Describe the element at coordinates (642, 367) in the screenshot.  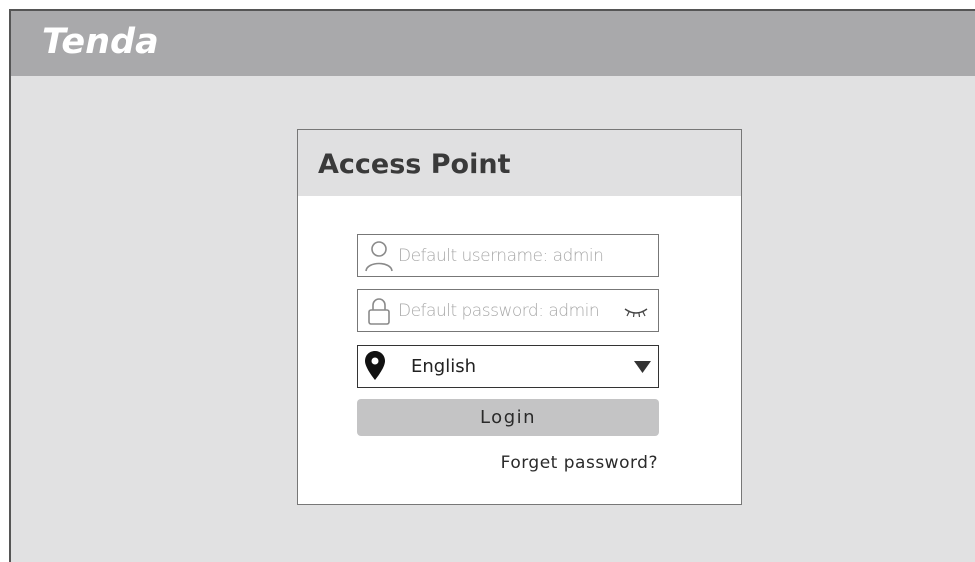
I see `caret-down-icon` at that location.